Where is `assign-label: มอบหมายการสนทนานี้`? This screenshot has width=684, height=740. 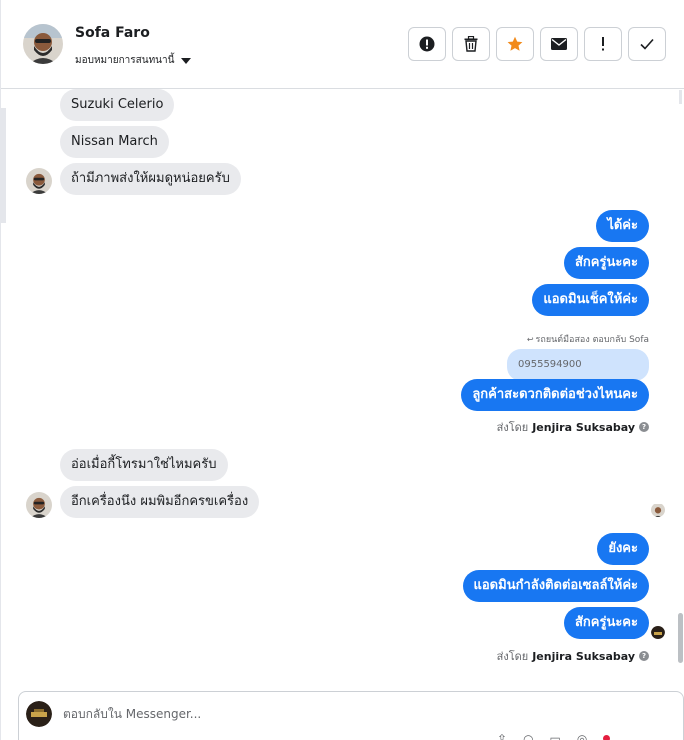
assign-label: มอบหมายการสนทนานี้ is located at coordinates (125, 60).